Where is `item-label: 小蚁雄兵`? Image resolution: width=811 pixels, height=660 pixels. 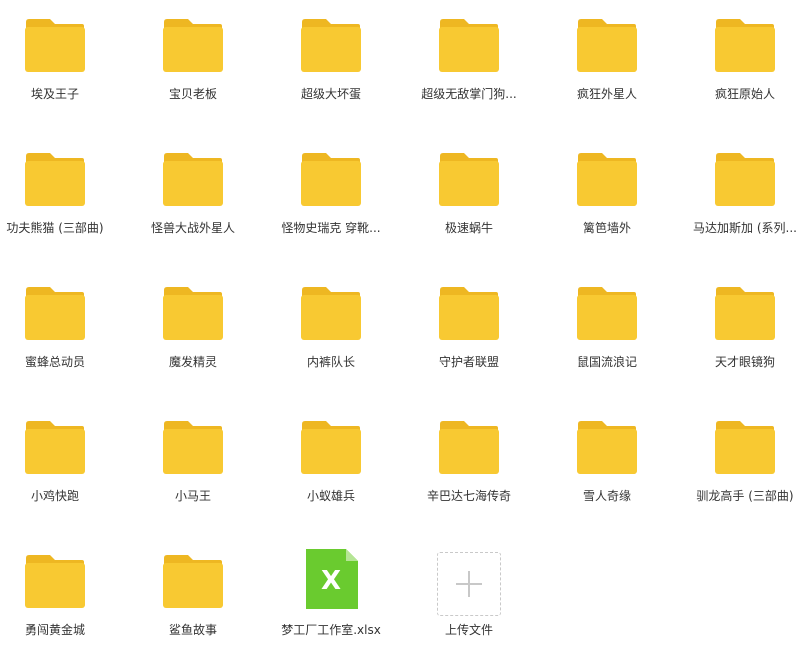
item-label: 小蚁雄兵 is located at coordinates (330, 496).